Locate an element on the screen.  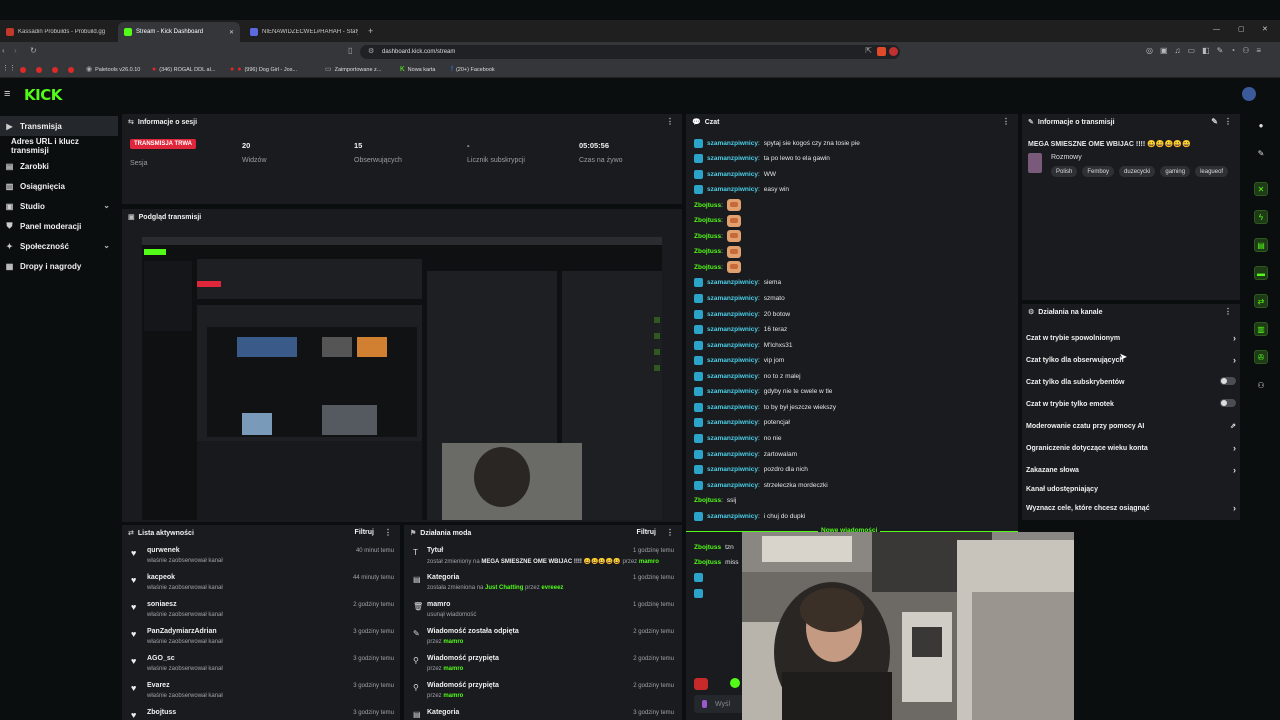
widget-swap-icon: ⇄ is located at coordinates (1261, 301).